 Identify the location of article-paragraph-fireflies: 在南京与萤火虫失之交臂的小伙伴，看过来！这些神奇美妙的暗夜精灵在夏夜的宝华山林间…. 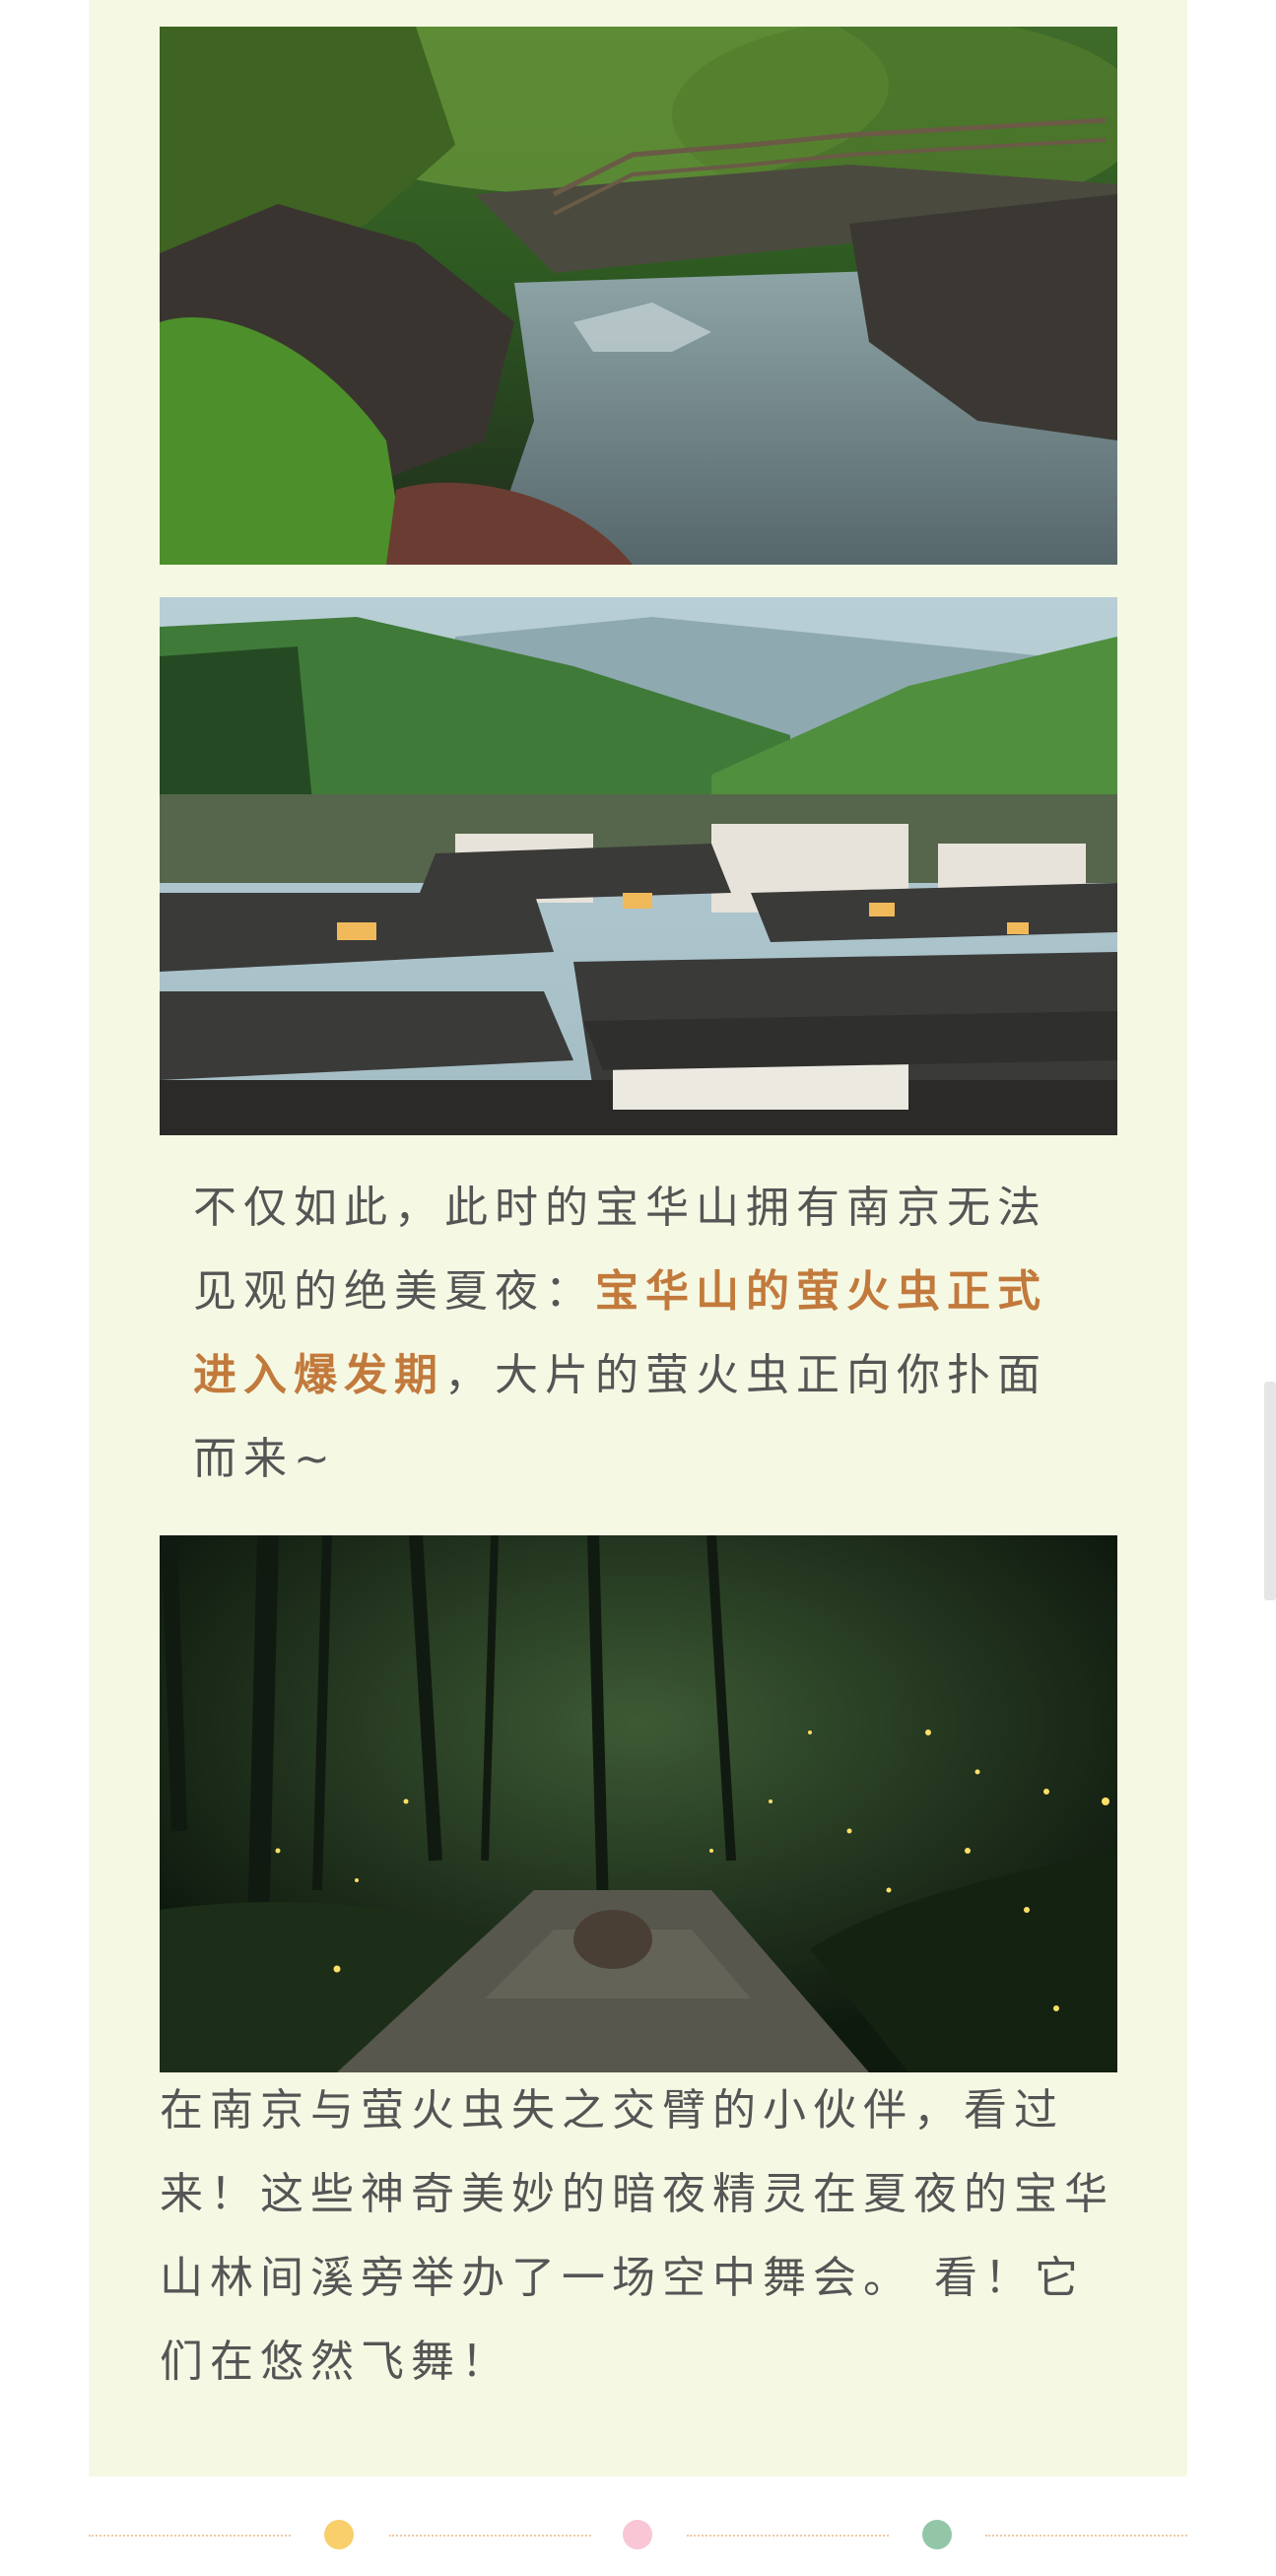
(637, 2236).